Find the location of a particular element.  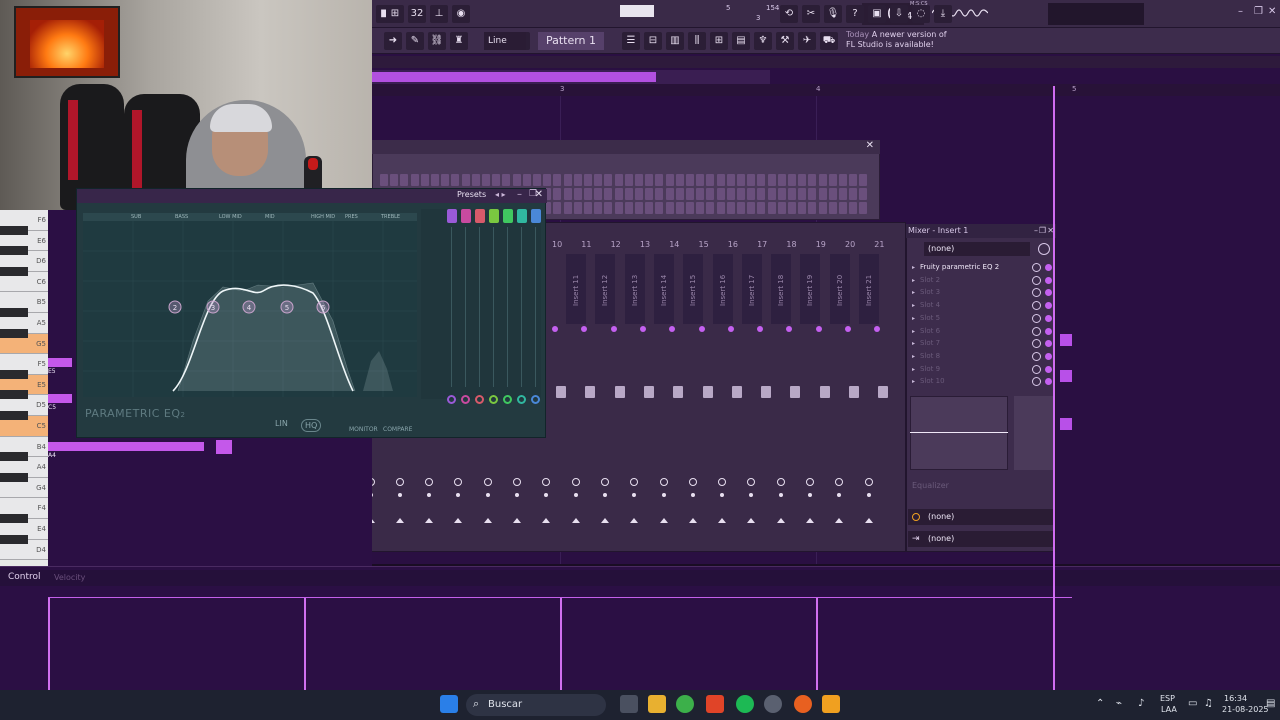

chat-icon: ◌ is located at coordinates (921, 14).